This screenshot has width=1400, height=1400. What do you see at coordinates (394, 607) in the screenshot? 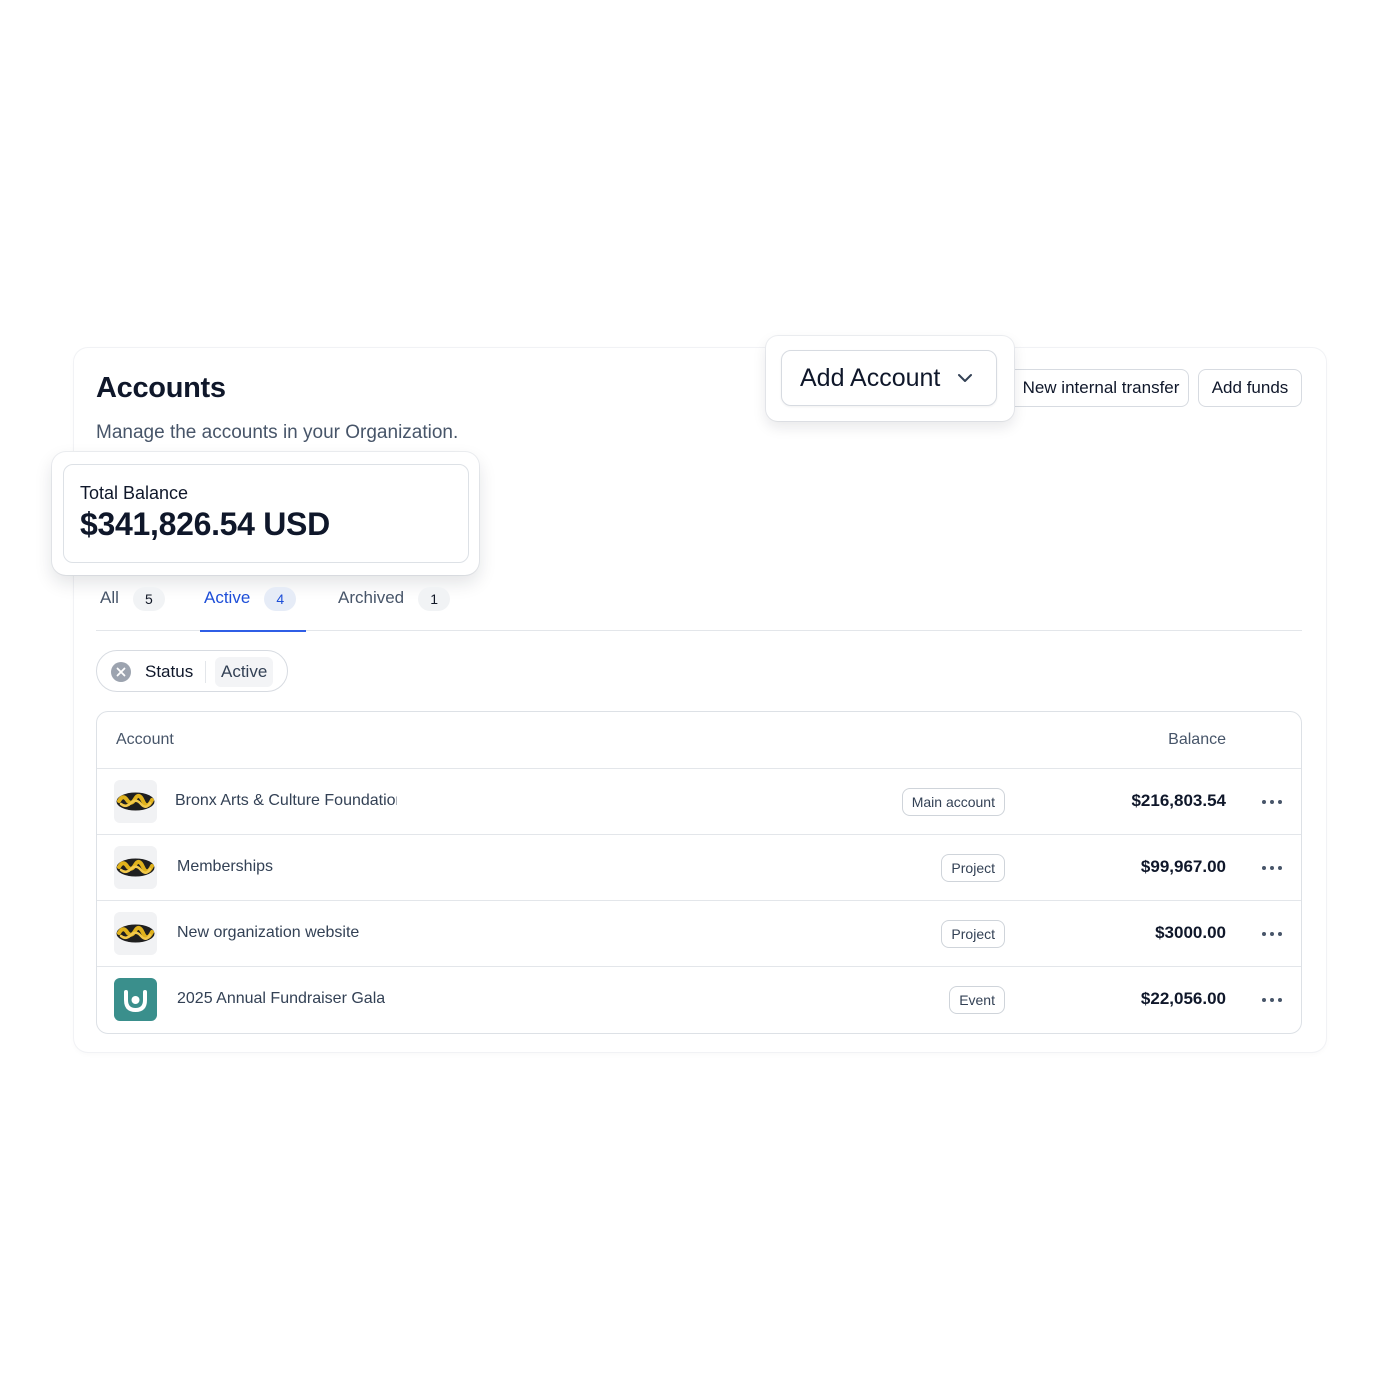
I see `tab-archived: Archived 1` at bounding box center [394, 607].